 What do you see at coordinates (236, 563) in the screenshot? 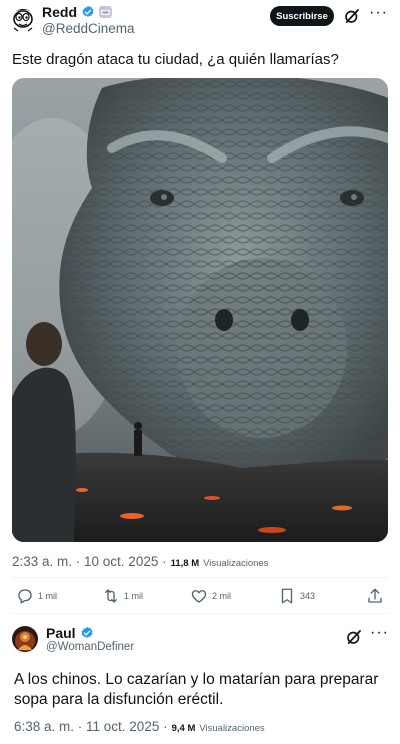
I see `views-label: Visualizaciones` at bounding box center [236, 563].